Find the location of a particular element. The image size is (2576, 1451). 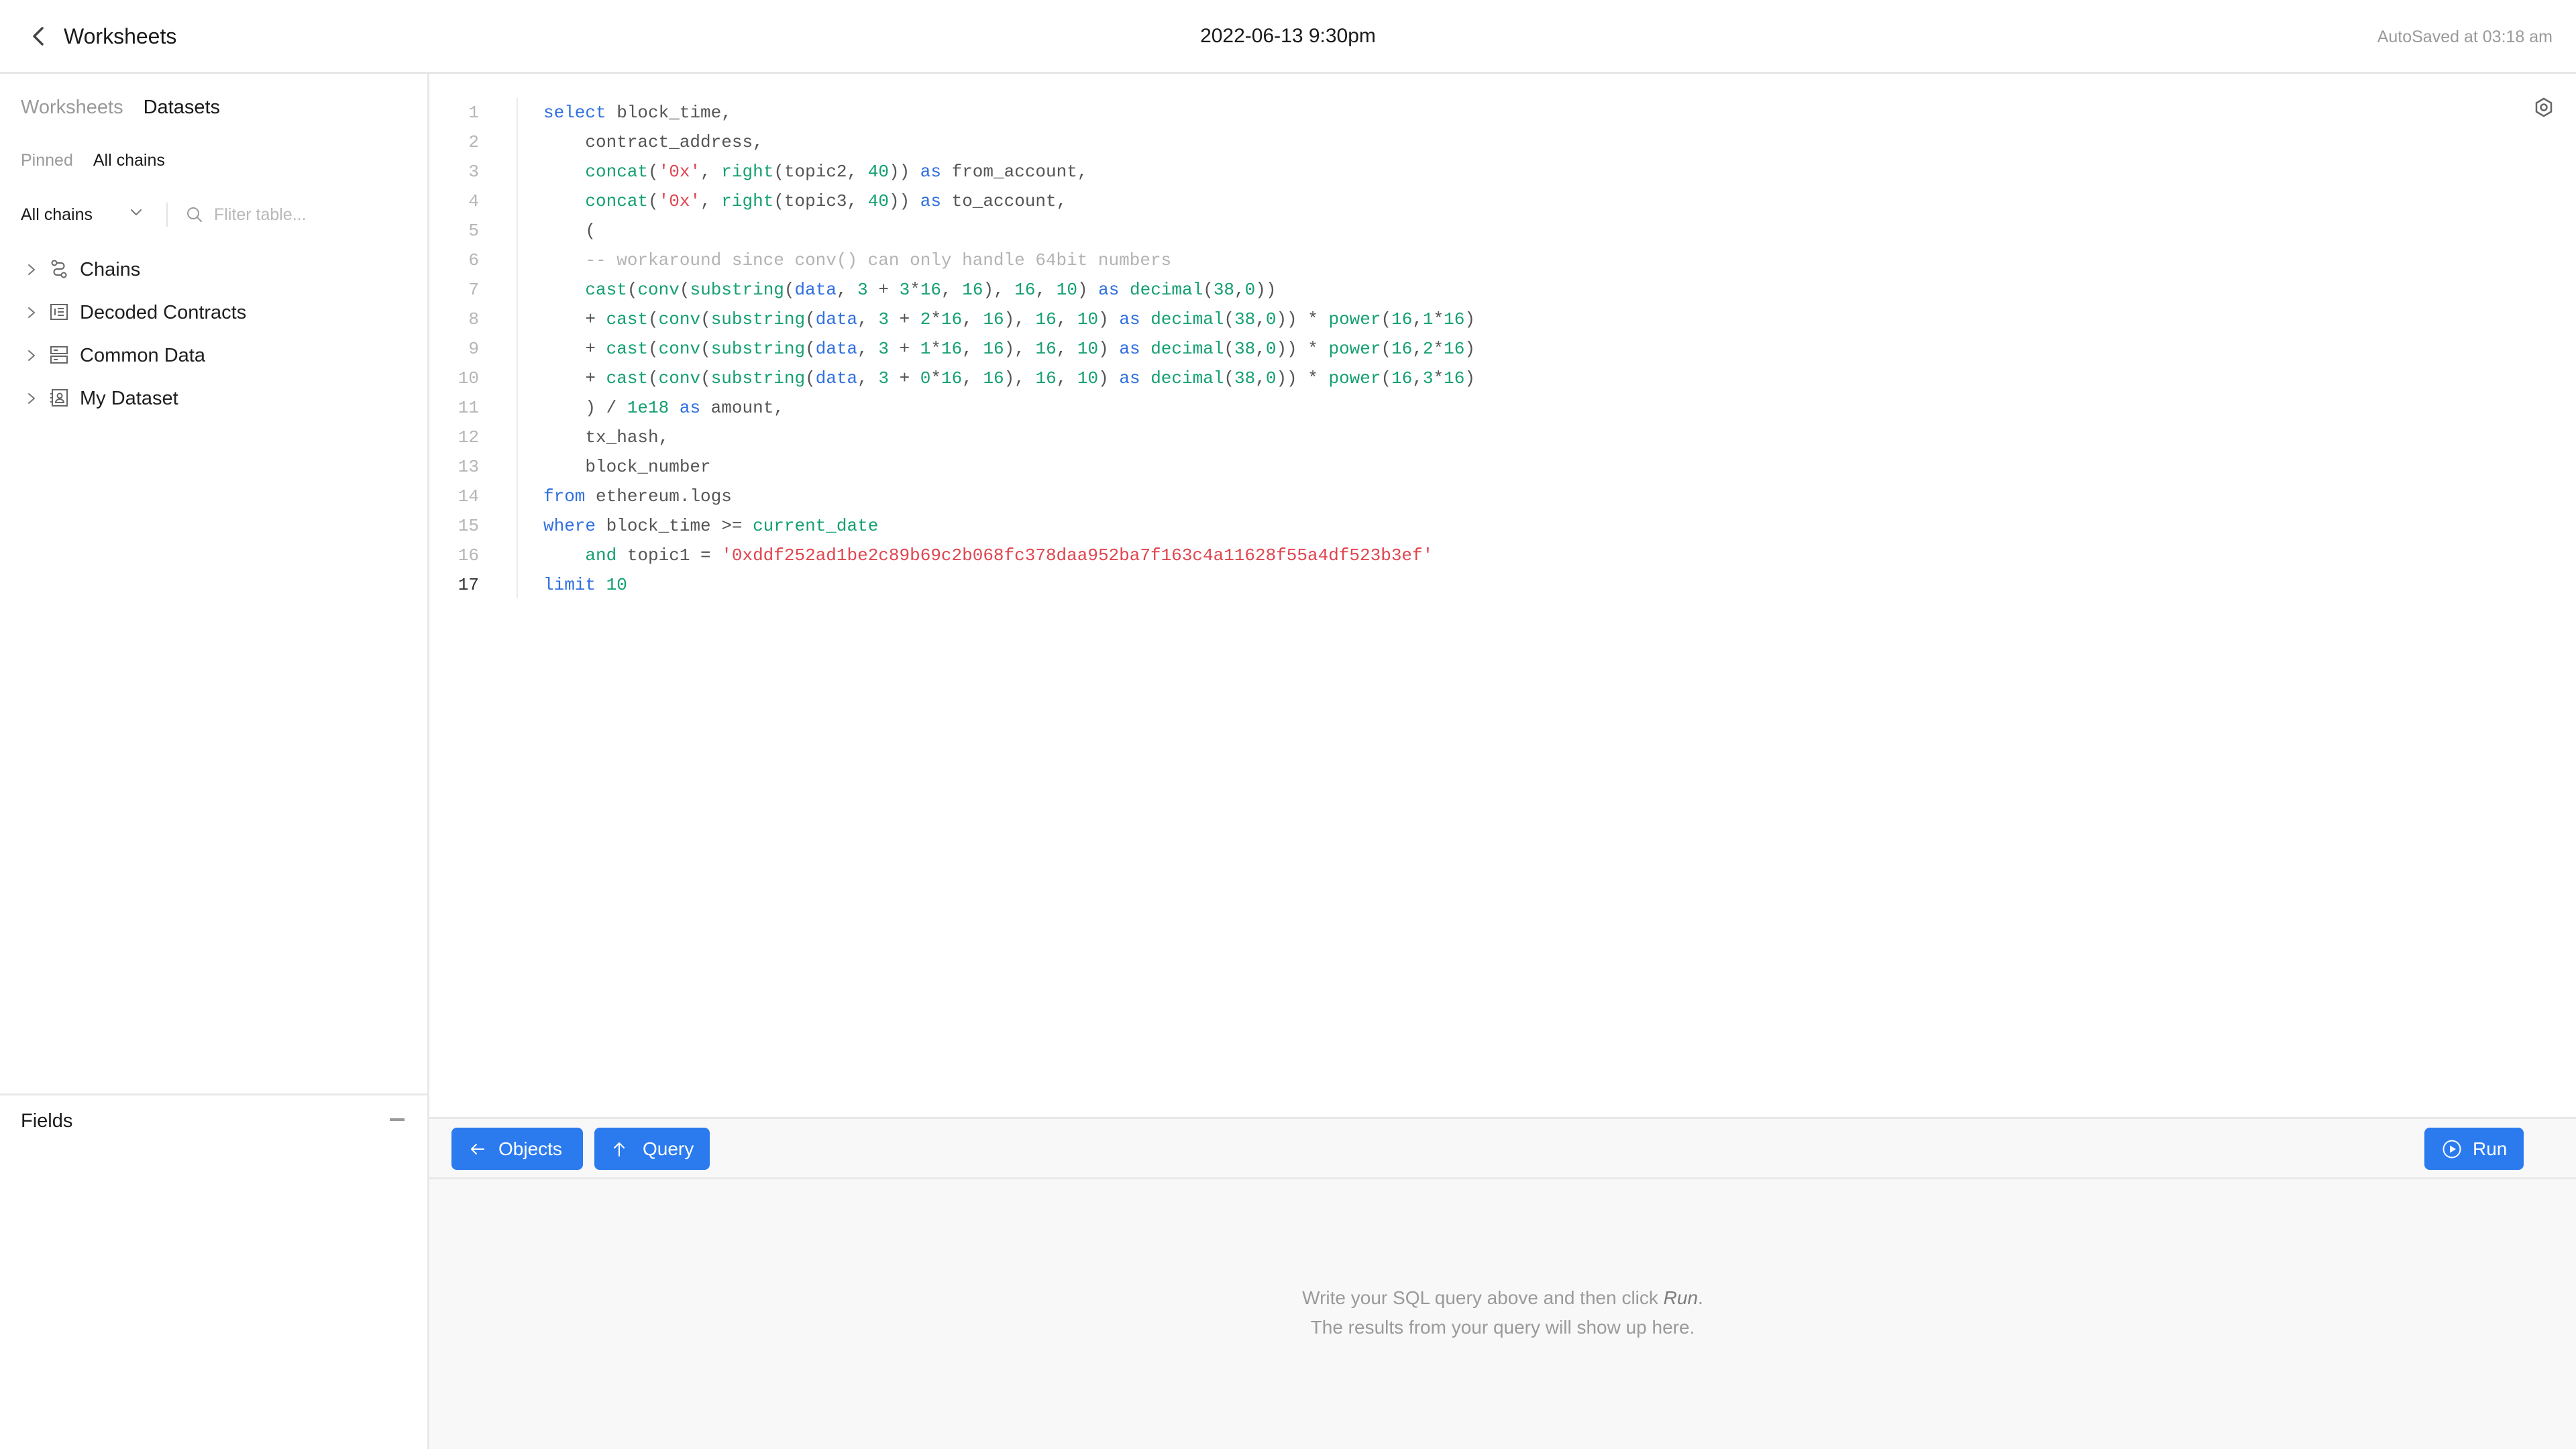

code-text: limit 10 is located at coordinates (585, 585).